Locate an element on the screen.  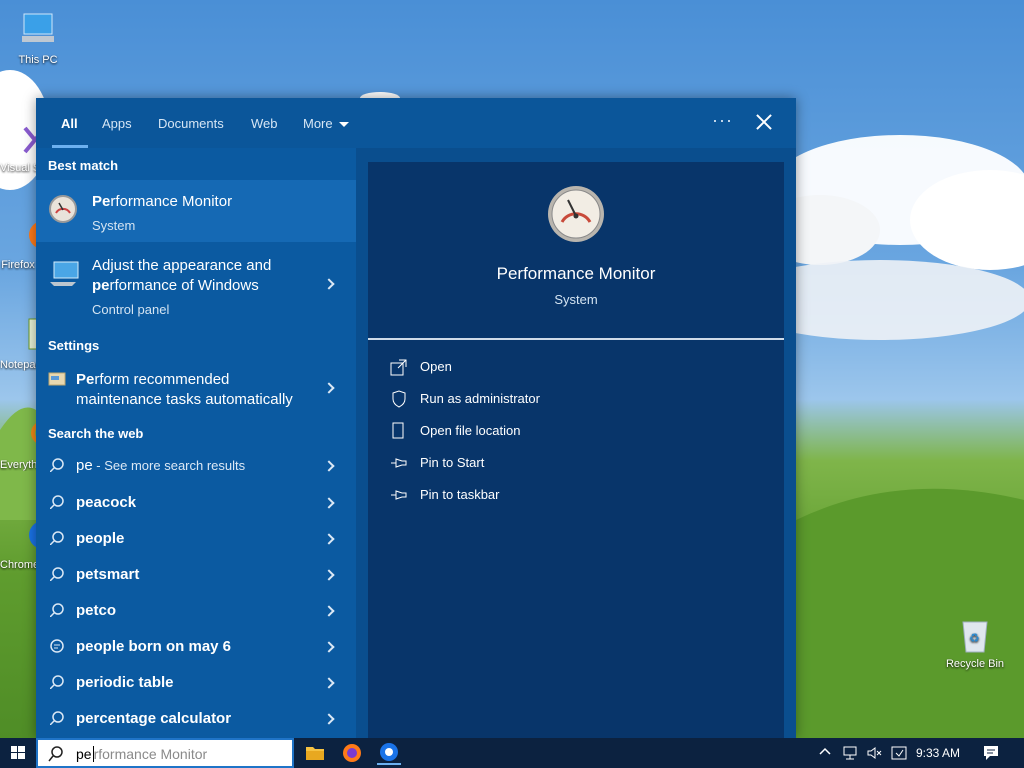
result-title: Performance Monitor is located at coordinates (162, 202).